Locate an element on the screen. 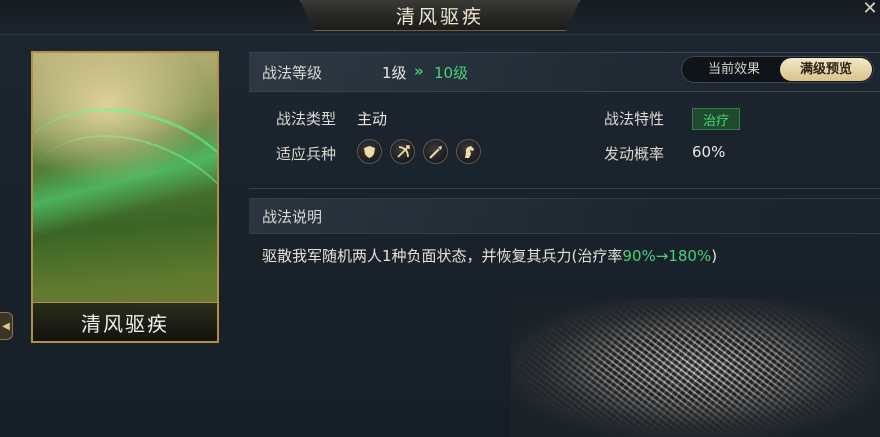 Image resolution: width=880 pixels, height=437 pixels. crossbow-icon is located at coordinates (402, 151).